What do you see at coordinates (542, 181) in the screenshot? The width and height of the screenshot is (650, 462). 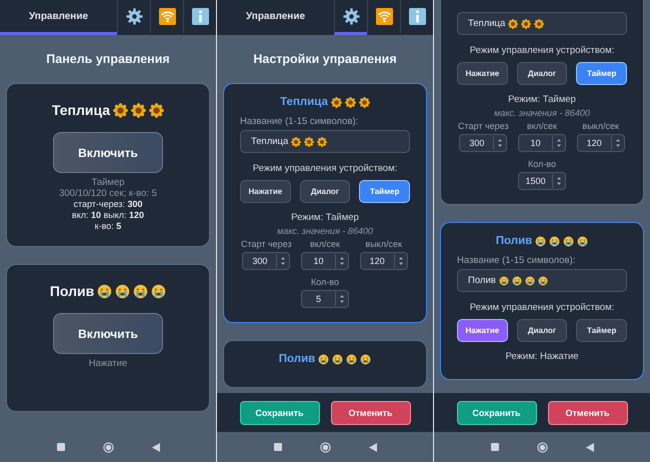 I see `number-field: 1500` at bounding box center [542, 181].